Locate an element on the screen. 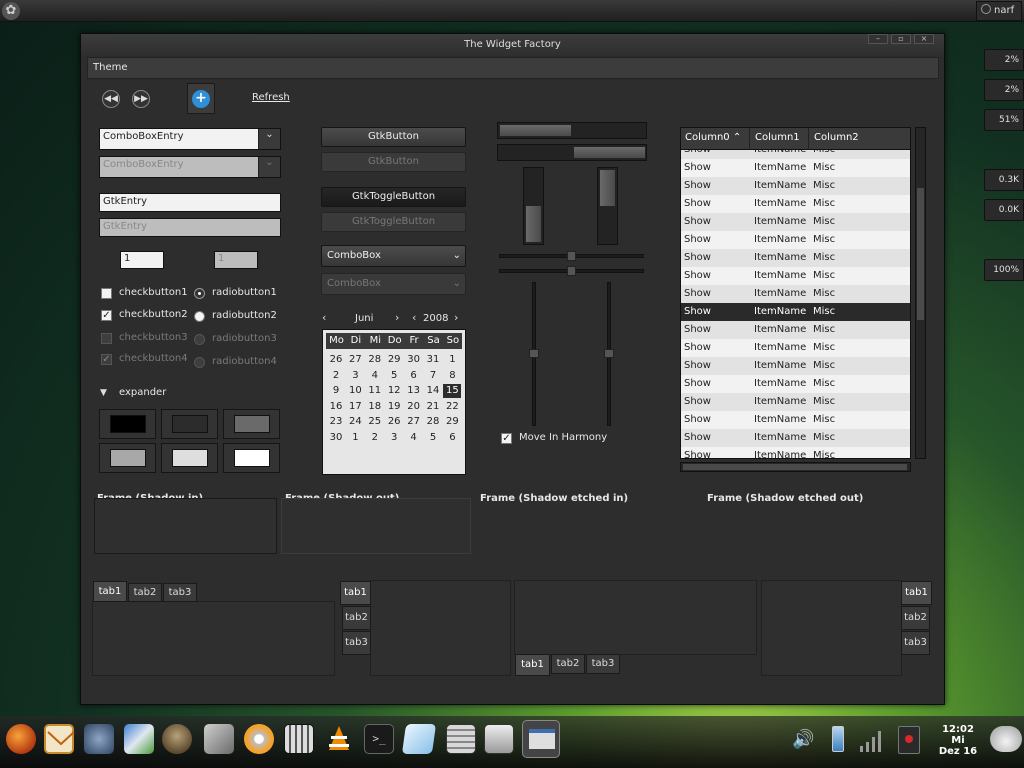 The image size is (1024, 768). list-hscrollbar is located at coordinates (795, 467).